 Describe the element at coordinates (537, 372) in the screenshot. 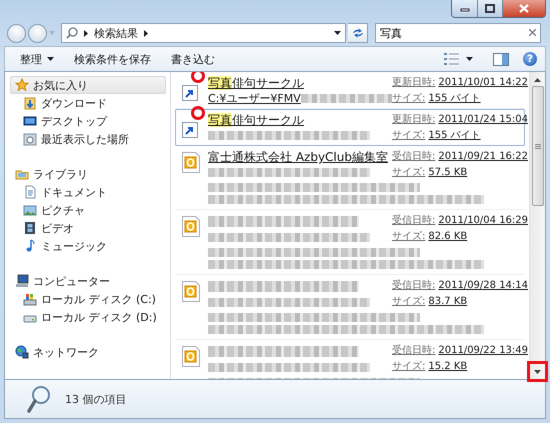

I see `scroll-down-arrow-icon` at that location.